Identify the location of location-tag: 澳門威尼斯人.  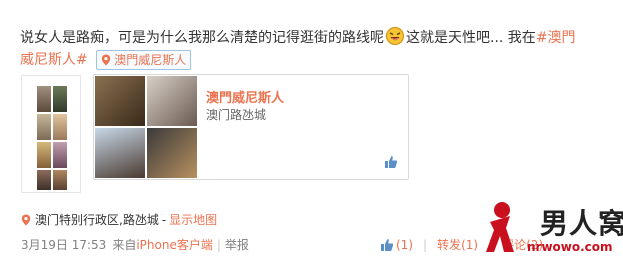
(144, 60).